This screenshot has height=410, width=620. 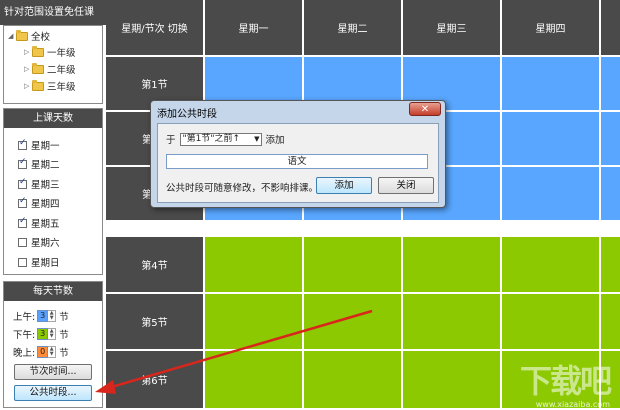 I want to click on evening-periods-stepper: 0 ▲ ▼, so click(x=47, y=351).